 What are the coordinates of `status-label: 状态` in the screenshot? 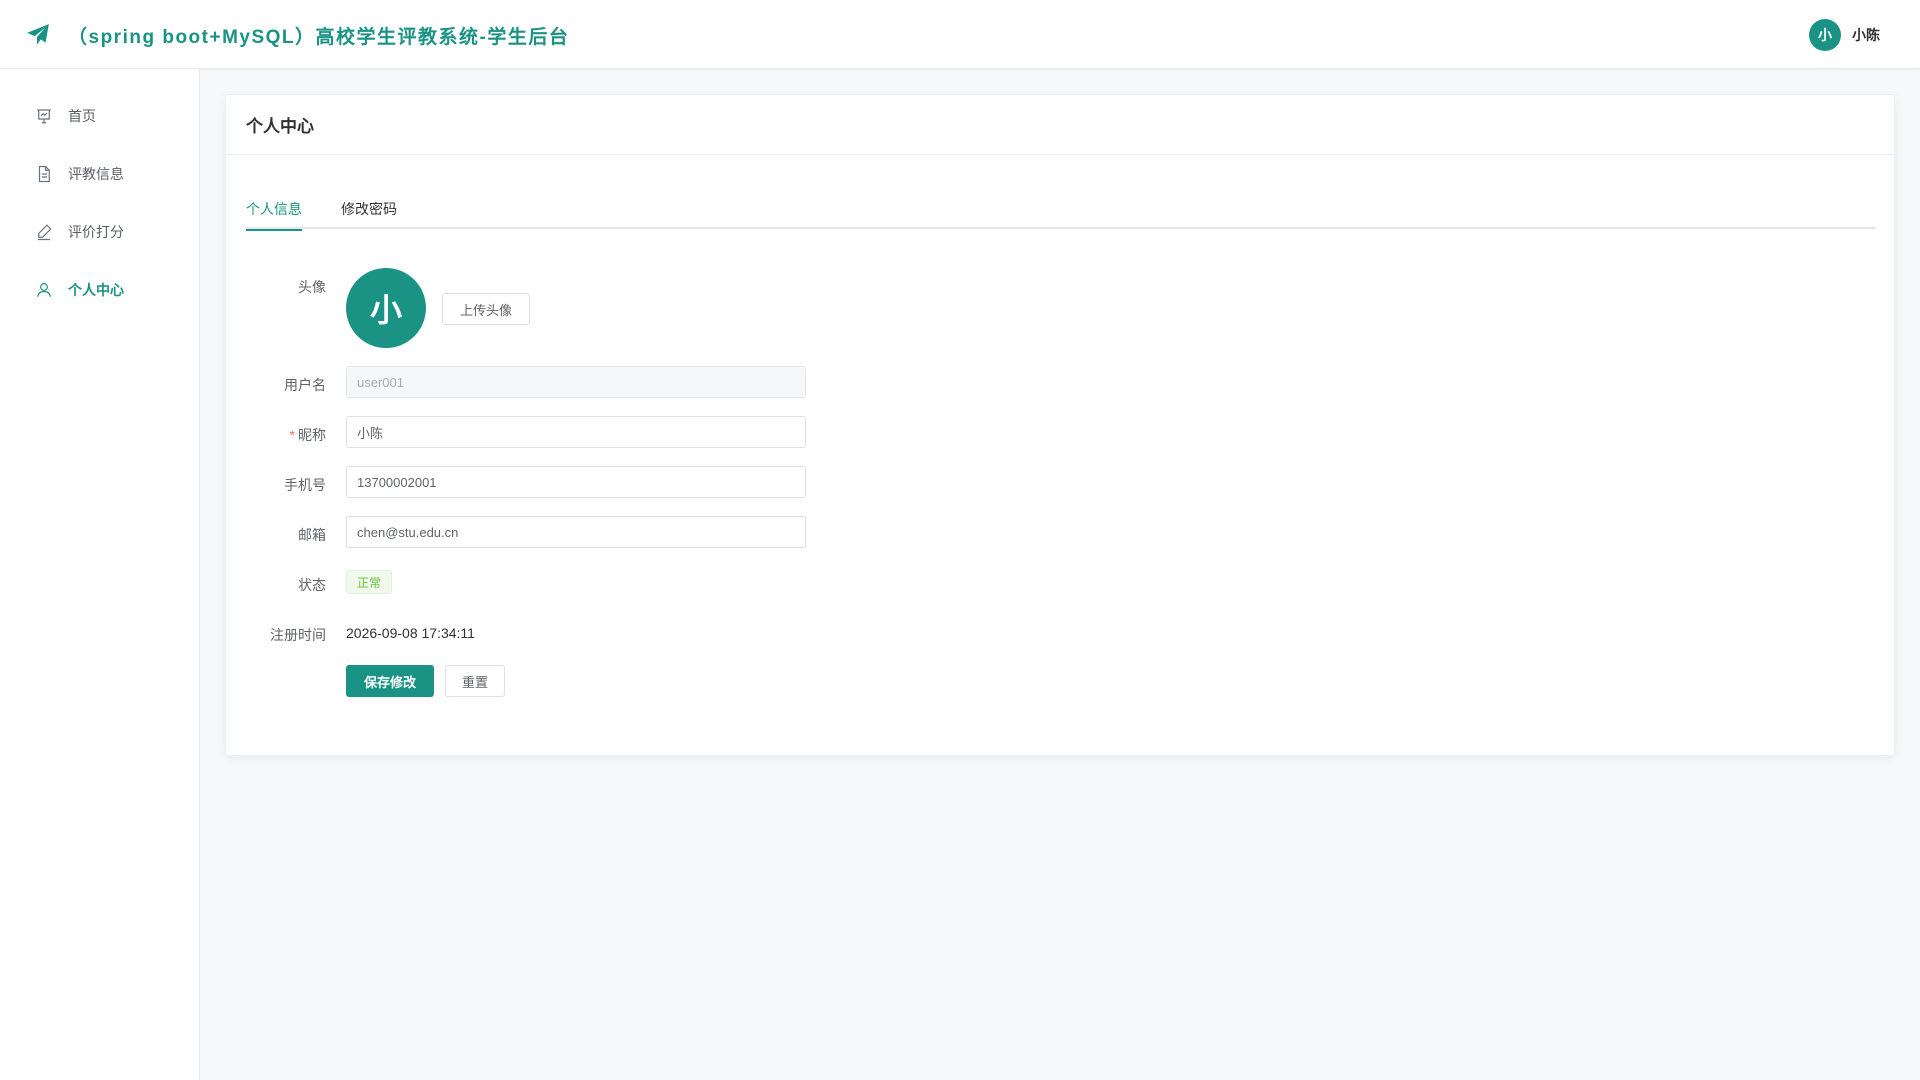 It's located at (312, 585).